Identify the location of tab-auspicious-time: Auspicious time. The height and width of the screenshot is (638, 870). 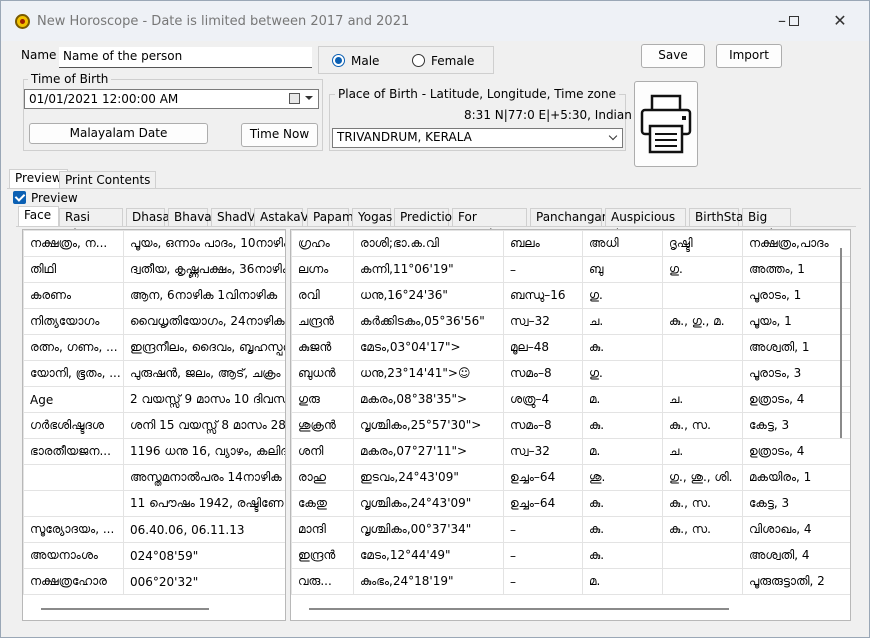
(645, 224).